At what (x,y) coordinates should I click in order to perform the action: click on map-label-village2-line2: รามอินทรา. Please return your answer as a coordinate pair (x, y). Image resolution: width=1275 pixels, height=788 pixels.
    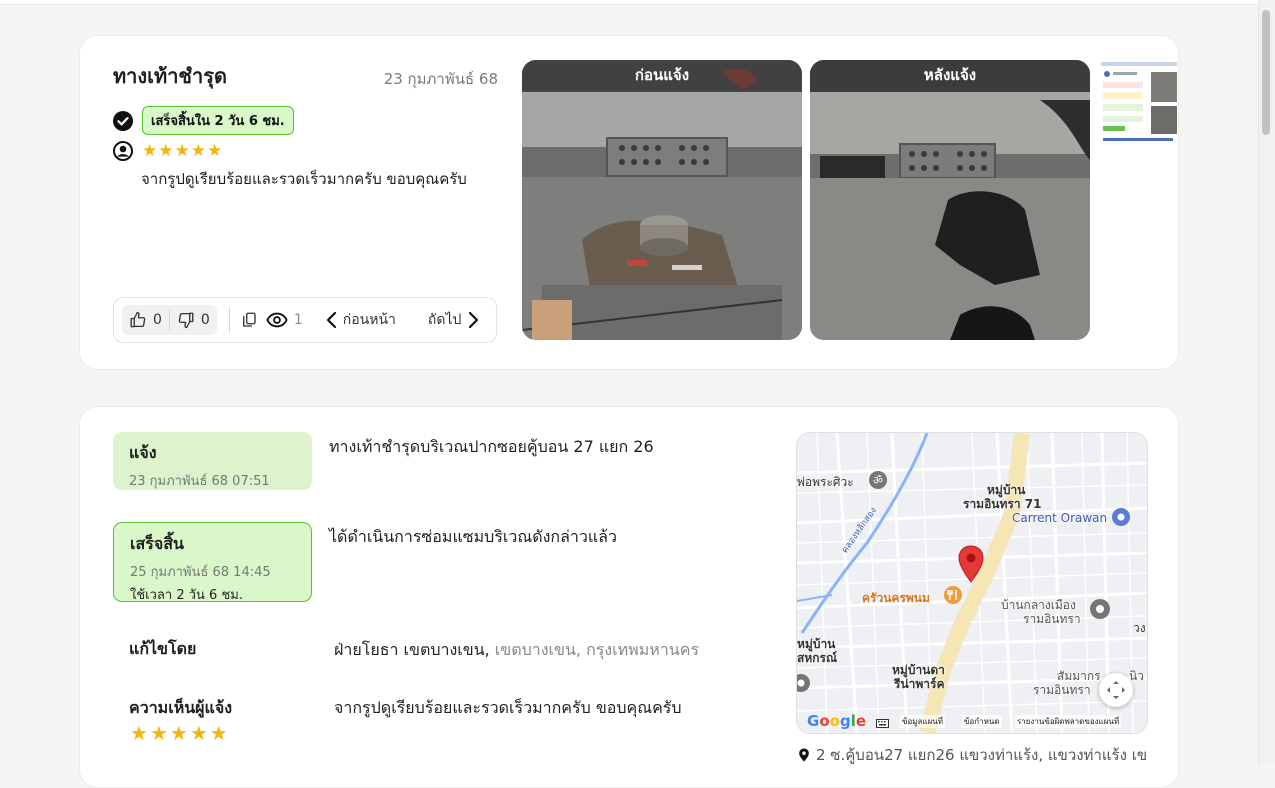
    Looking at the image, I should click on (1052, 619).